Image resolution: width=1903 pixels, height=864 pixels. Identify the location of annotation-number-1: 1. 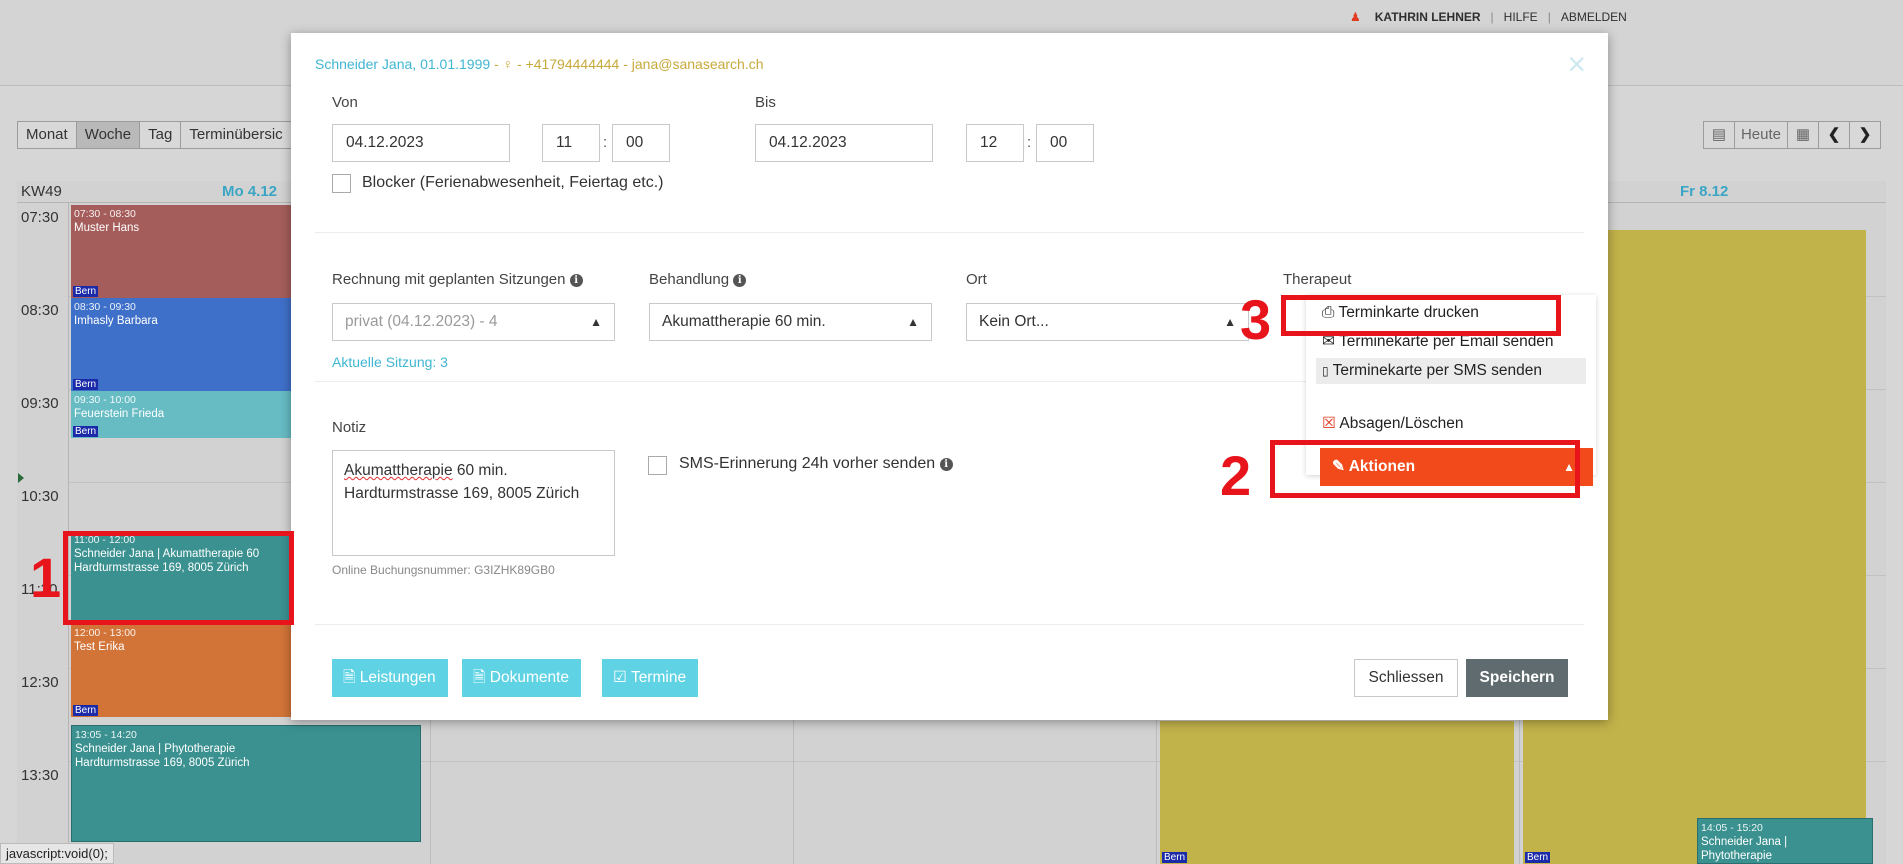
(46, 577).